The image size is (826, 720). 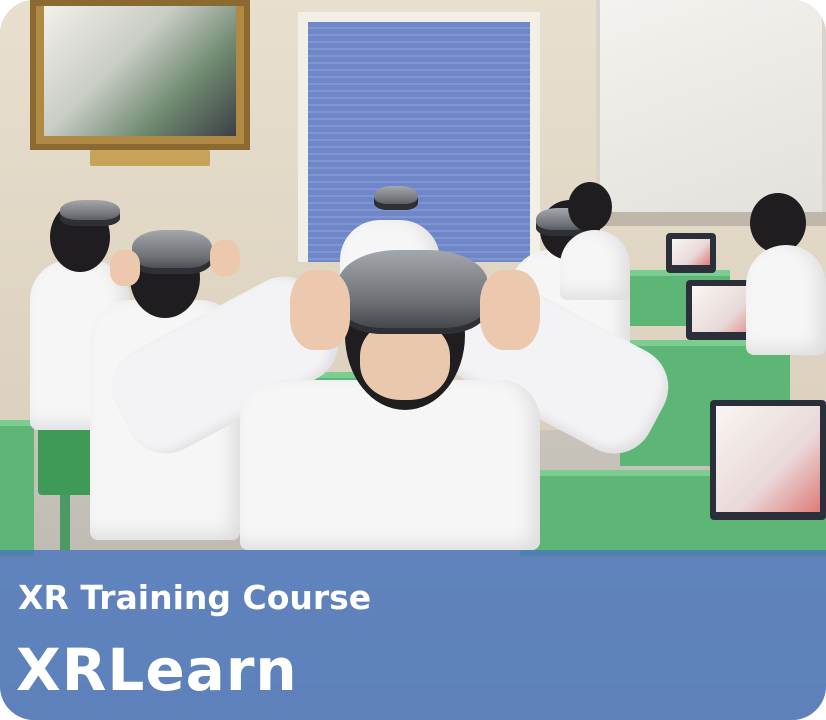 I want to click on laptop, so click(x=768, y=460).